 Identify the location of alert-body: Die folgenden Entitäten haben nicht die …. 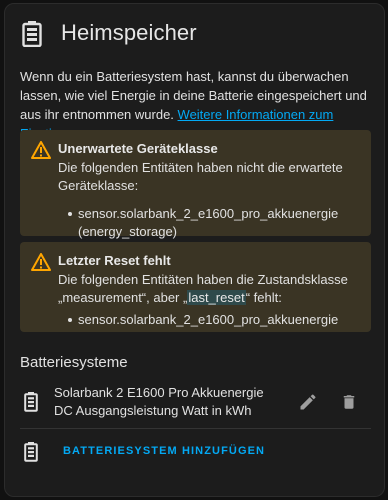
(208, 200).